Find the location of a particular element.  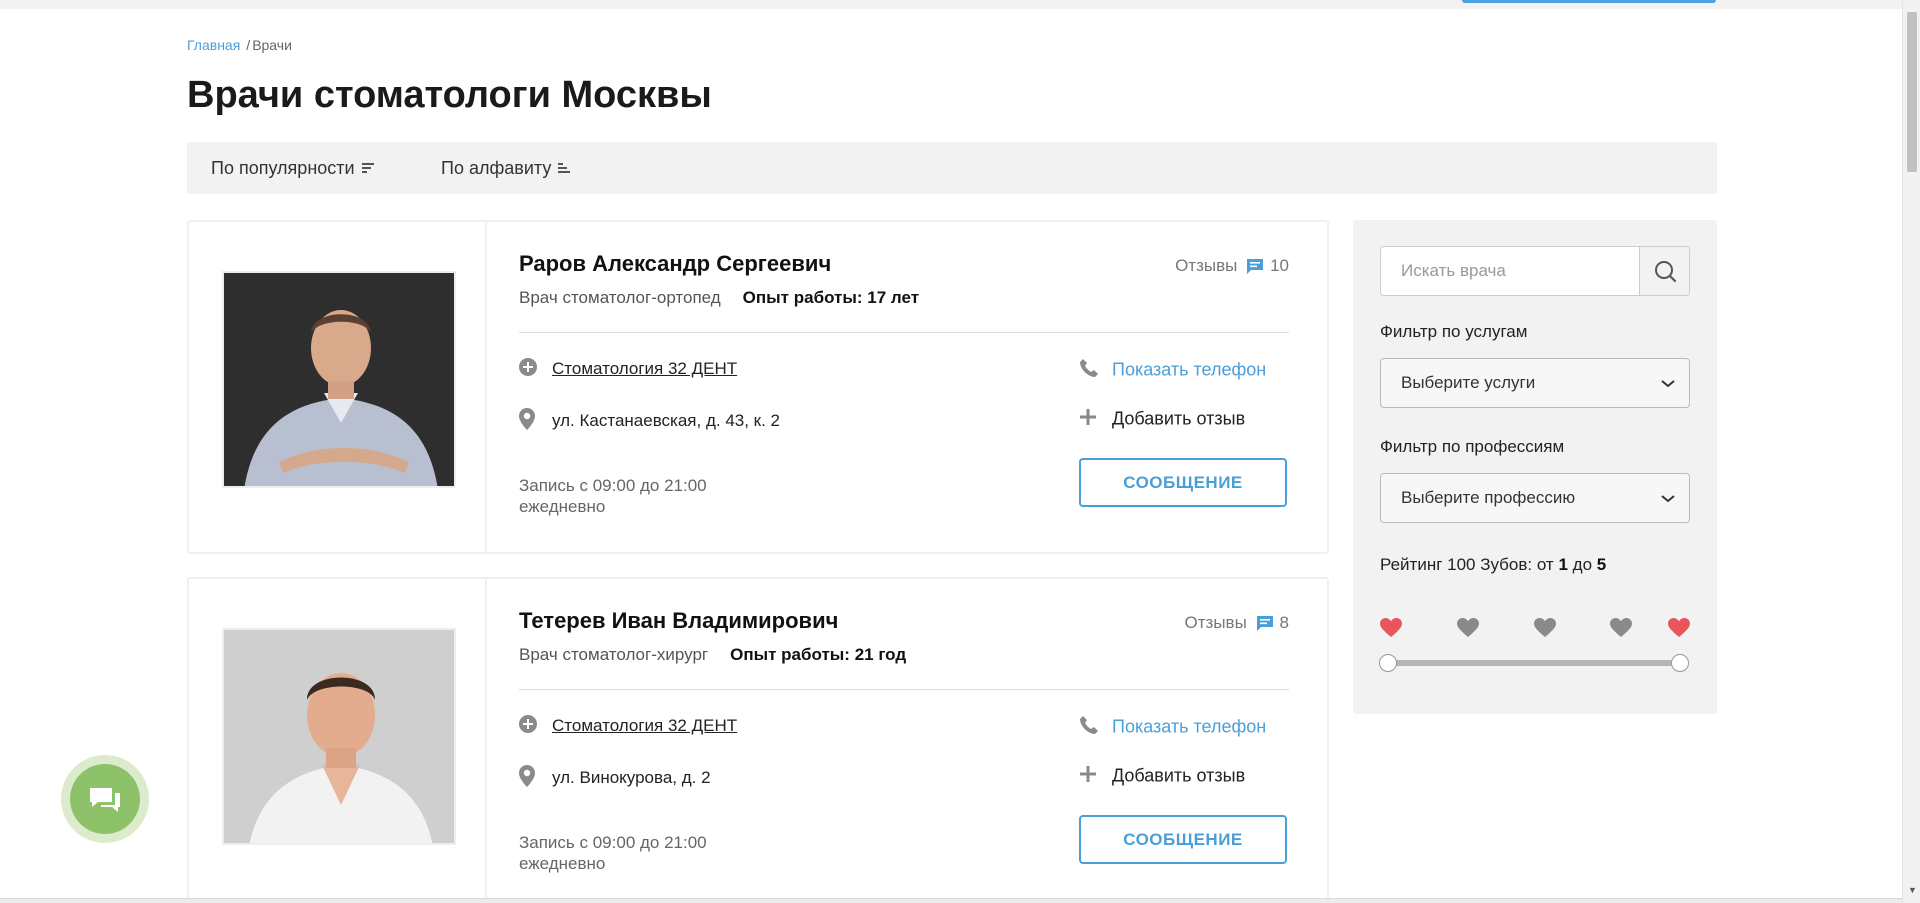

services-filter-label: Фильтр по услугам is located at coordinates (1454, 331).